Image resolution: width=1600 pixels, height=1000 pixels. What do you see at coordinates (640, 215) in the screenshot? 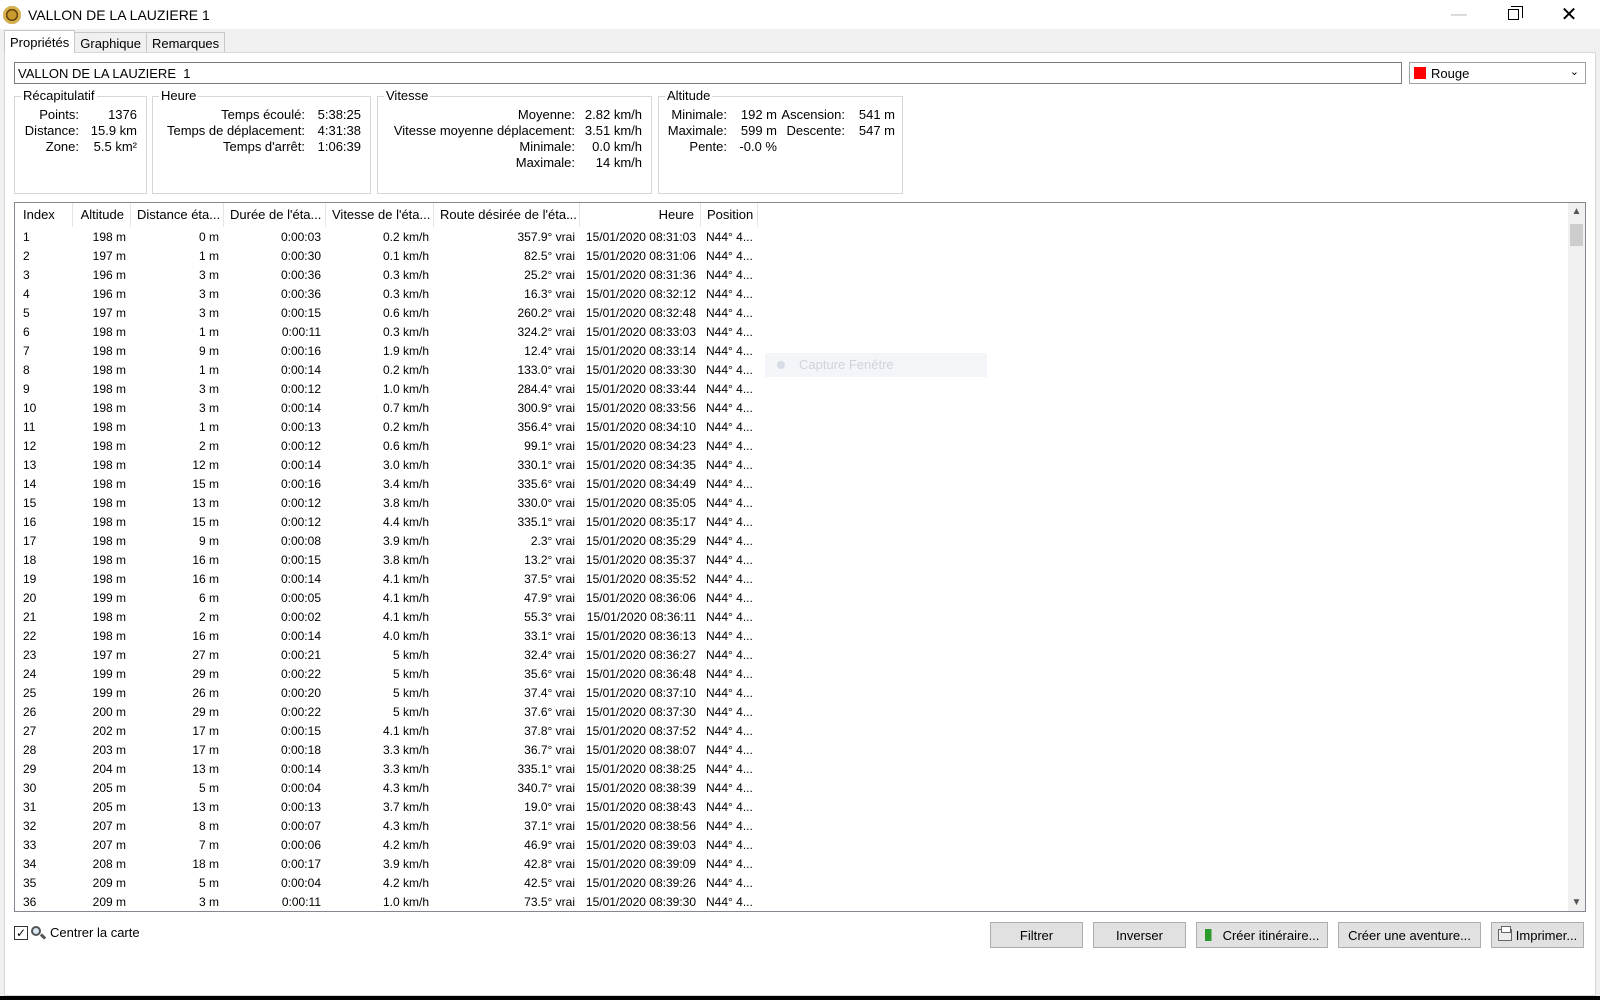
I see `column-header: Heure` at bounding box center [640, 215].